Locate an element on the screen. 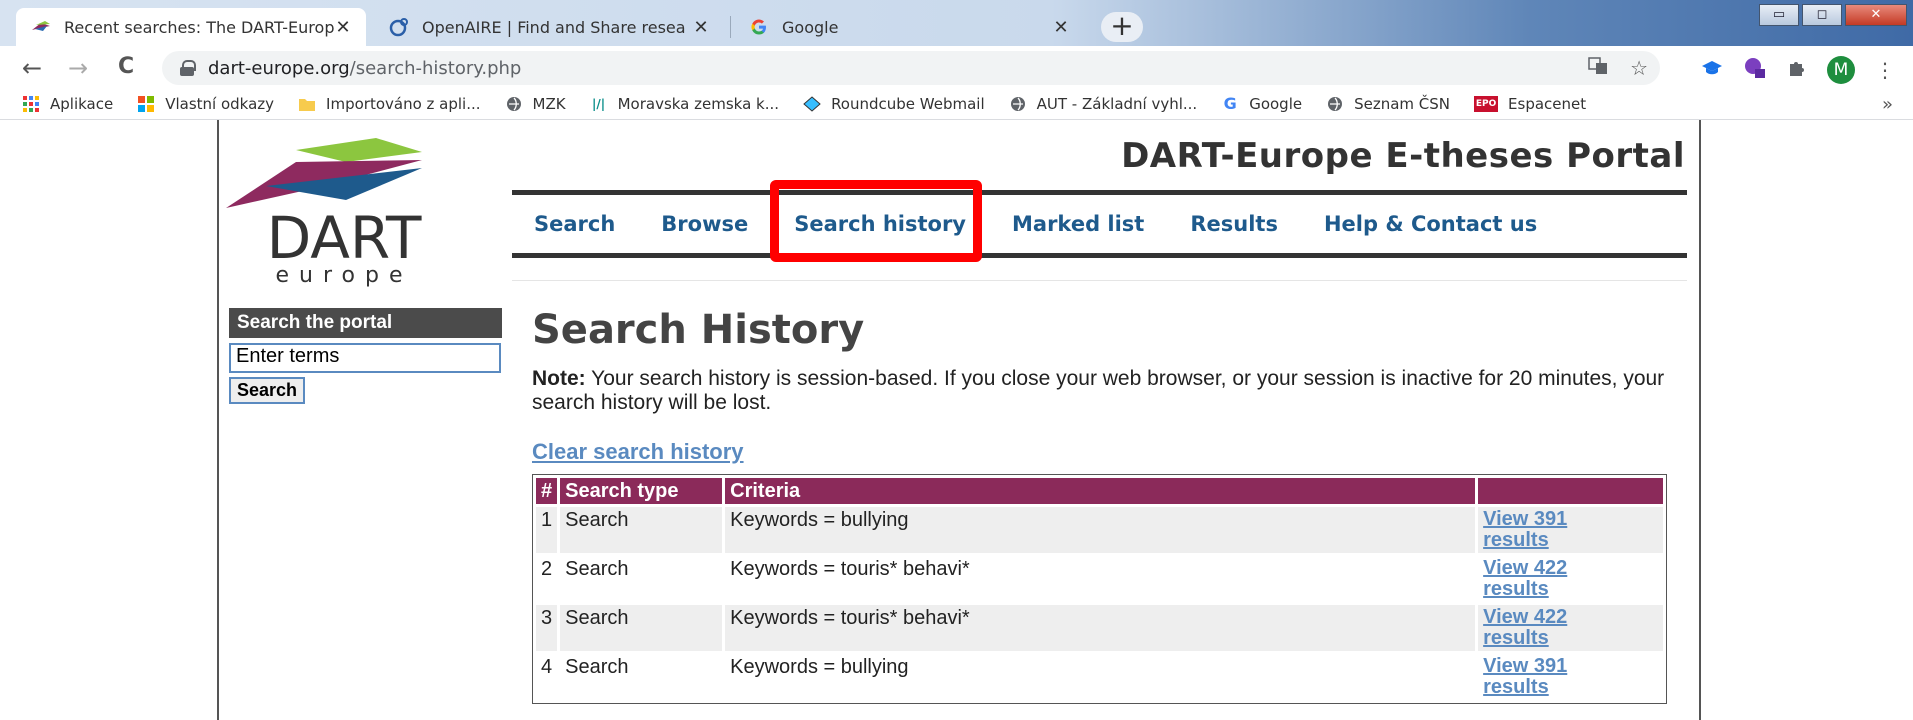  minimize-button: ▭ is located at coordinates (1779, 15).